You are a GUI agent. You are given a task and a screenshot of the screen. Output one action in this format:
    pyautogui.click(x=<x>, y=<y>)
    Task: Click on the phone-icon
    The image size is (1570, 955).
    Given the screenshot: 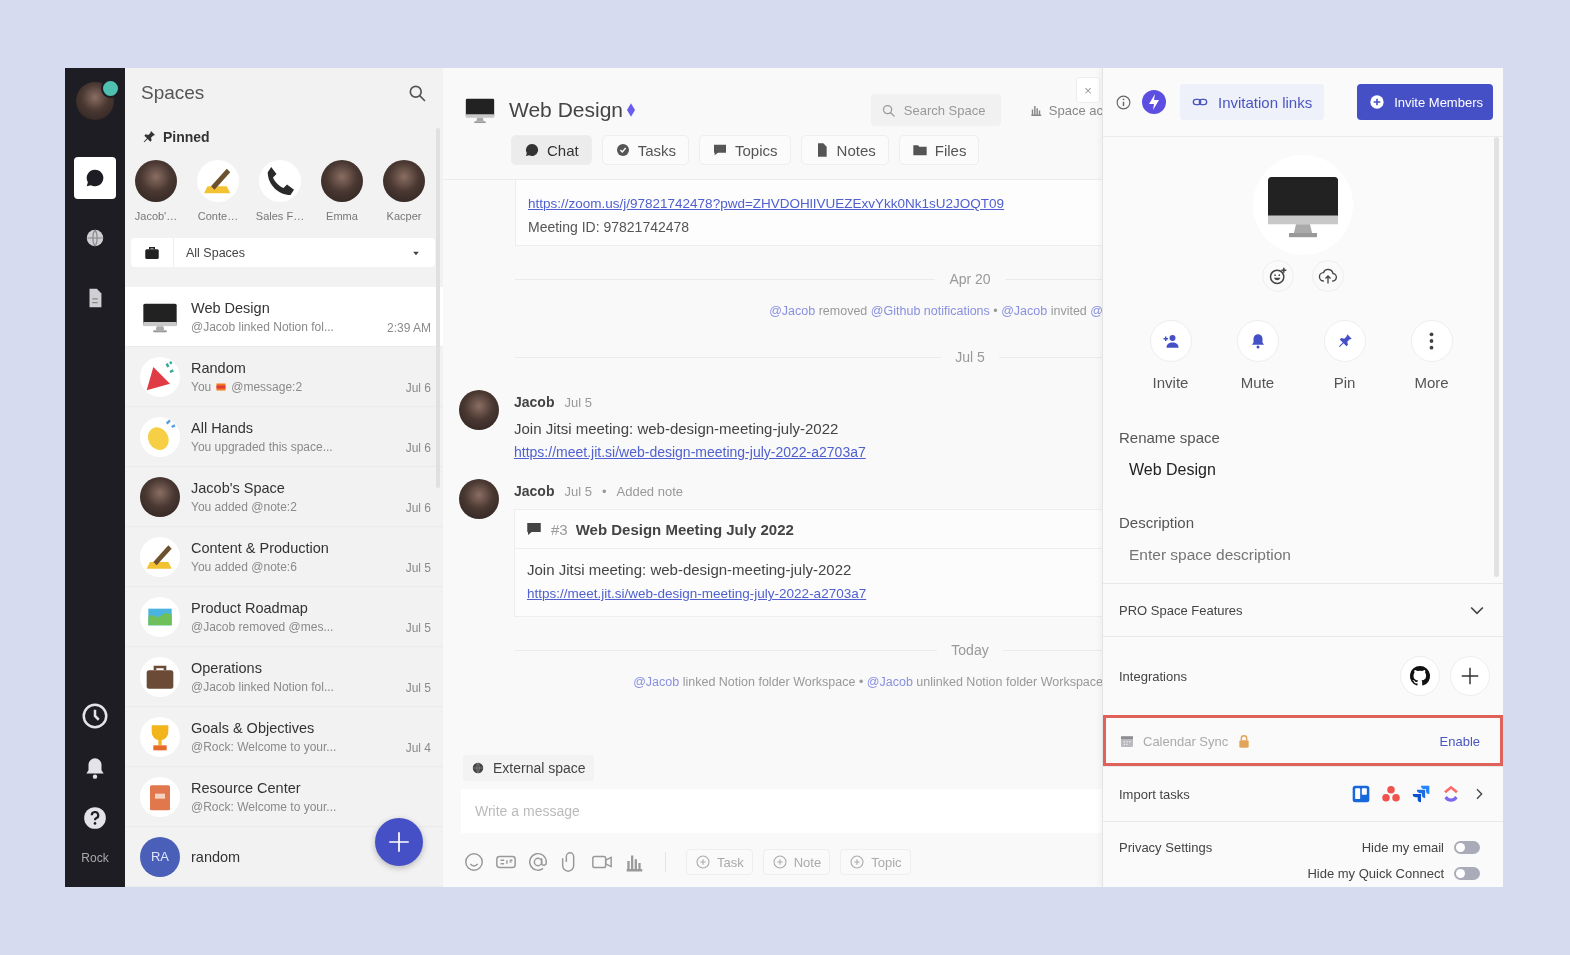 What is the action you would take?
    pyautogui.click(x=280, y=181)
    